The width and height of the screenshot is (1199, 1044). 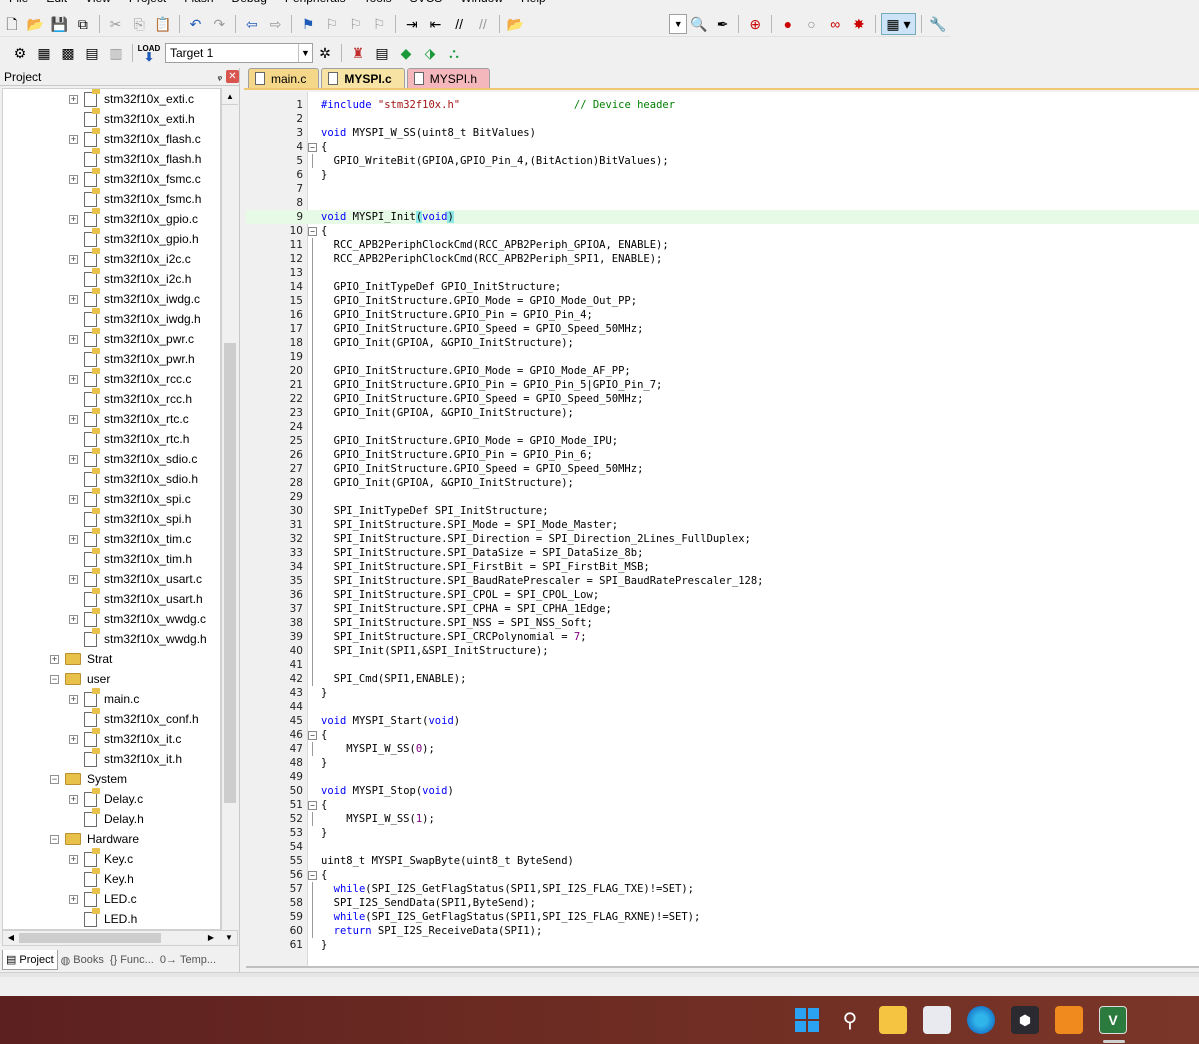 I want to click on menu-item-view: View, so click(x=98, y=2).